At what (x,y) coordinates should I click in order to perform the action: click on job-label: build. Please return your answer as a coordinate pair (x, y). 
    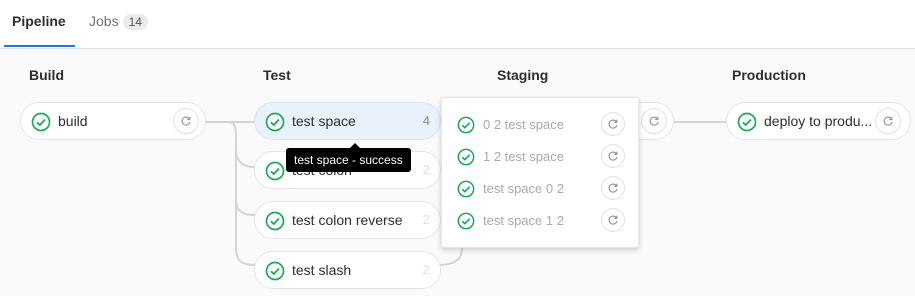
    Looking at the image, I should click on (73, 121).